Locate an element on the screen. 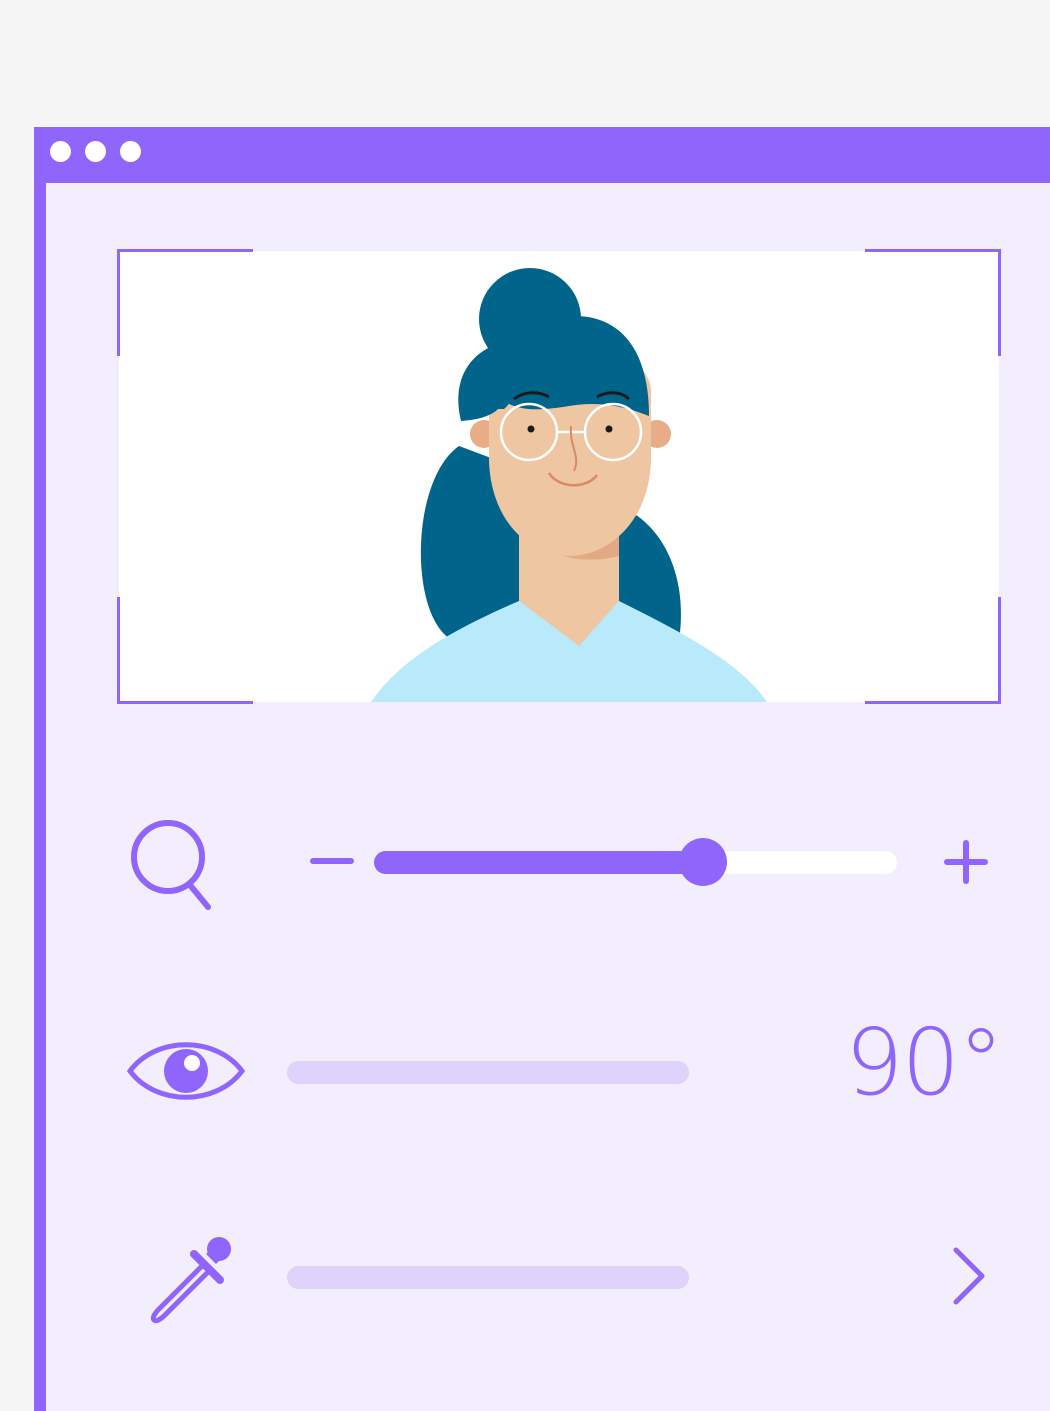 The width and height of the screenshot is (1050, 1411). crop-corner-top-right is located at coordinates (933, 302).